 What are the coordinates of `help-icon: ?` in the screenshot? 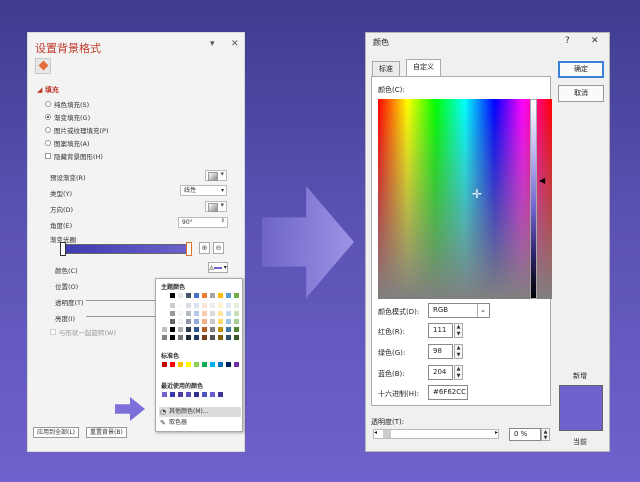 It's located at (567, 41).